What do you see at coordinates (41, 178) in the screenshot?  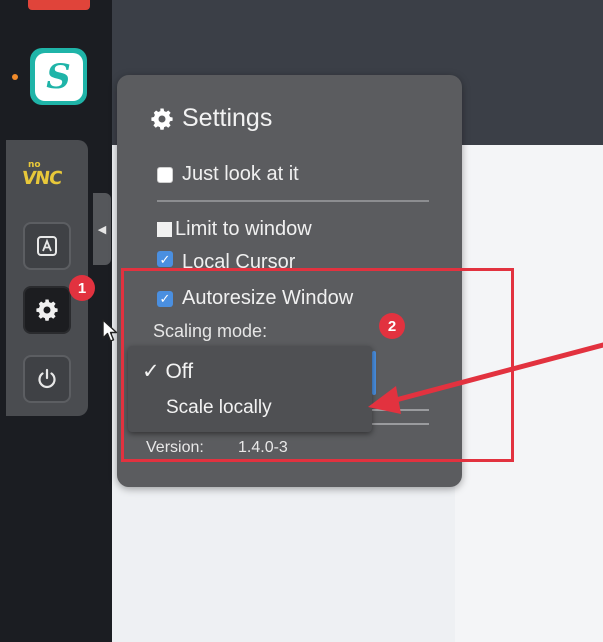 I see `novnc-logo-vnc: VNC` at bounding box center [41, 178].